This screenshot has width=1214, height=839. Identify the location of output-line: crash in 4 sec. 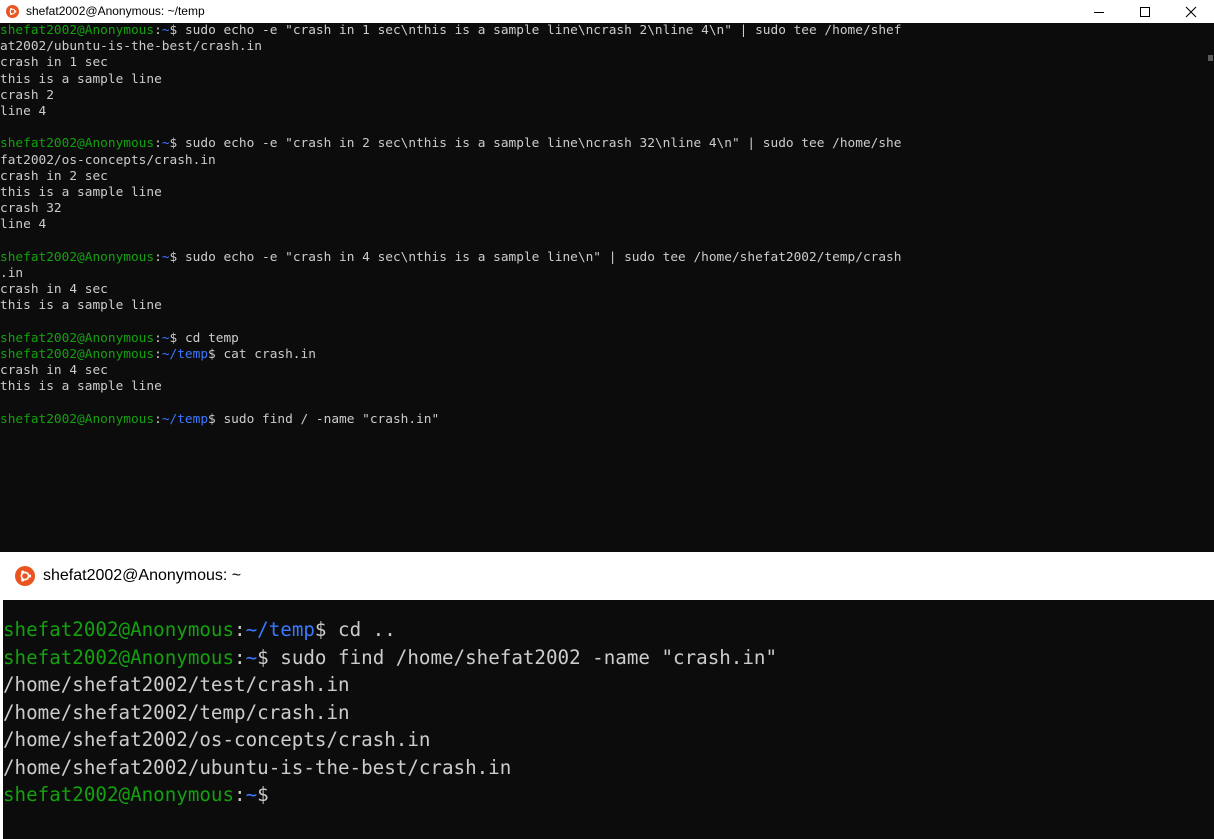
(603, 290).